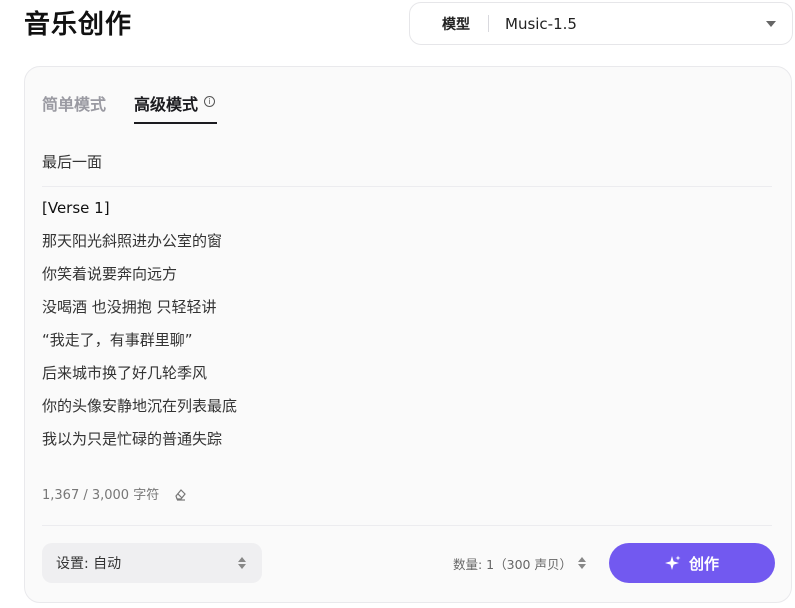  I want to click on lyric-line: 那天阳光斜照进办公室的窗, so click(132, 241).